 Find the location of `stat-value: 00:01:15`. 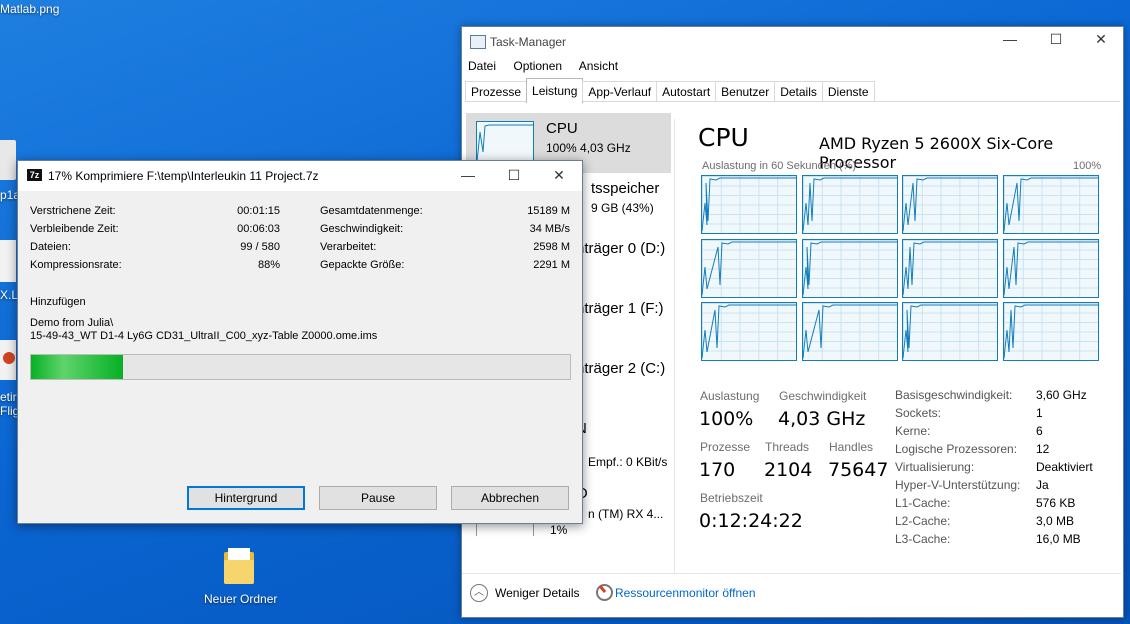

stat-value: 00:01:15 is located at coordinates (258, 211).